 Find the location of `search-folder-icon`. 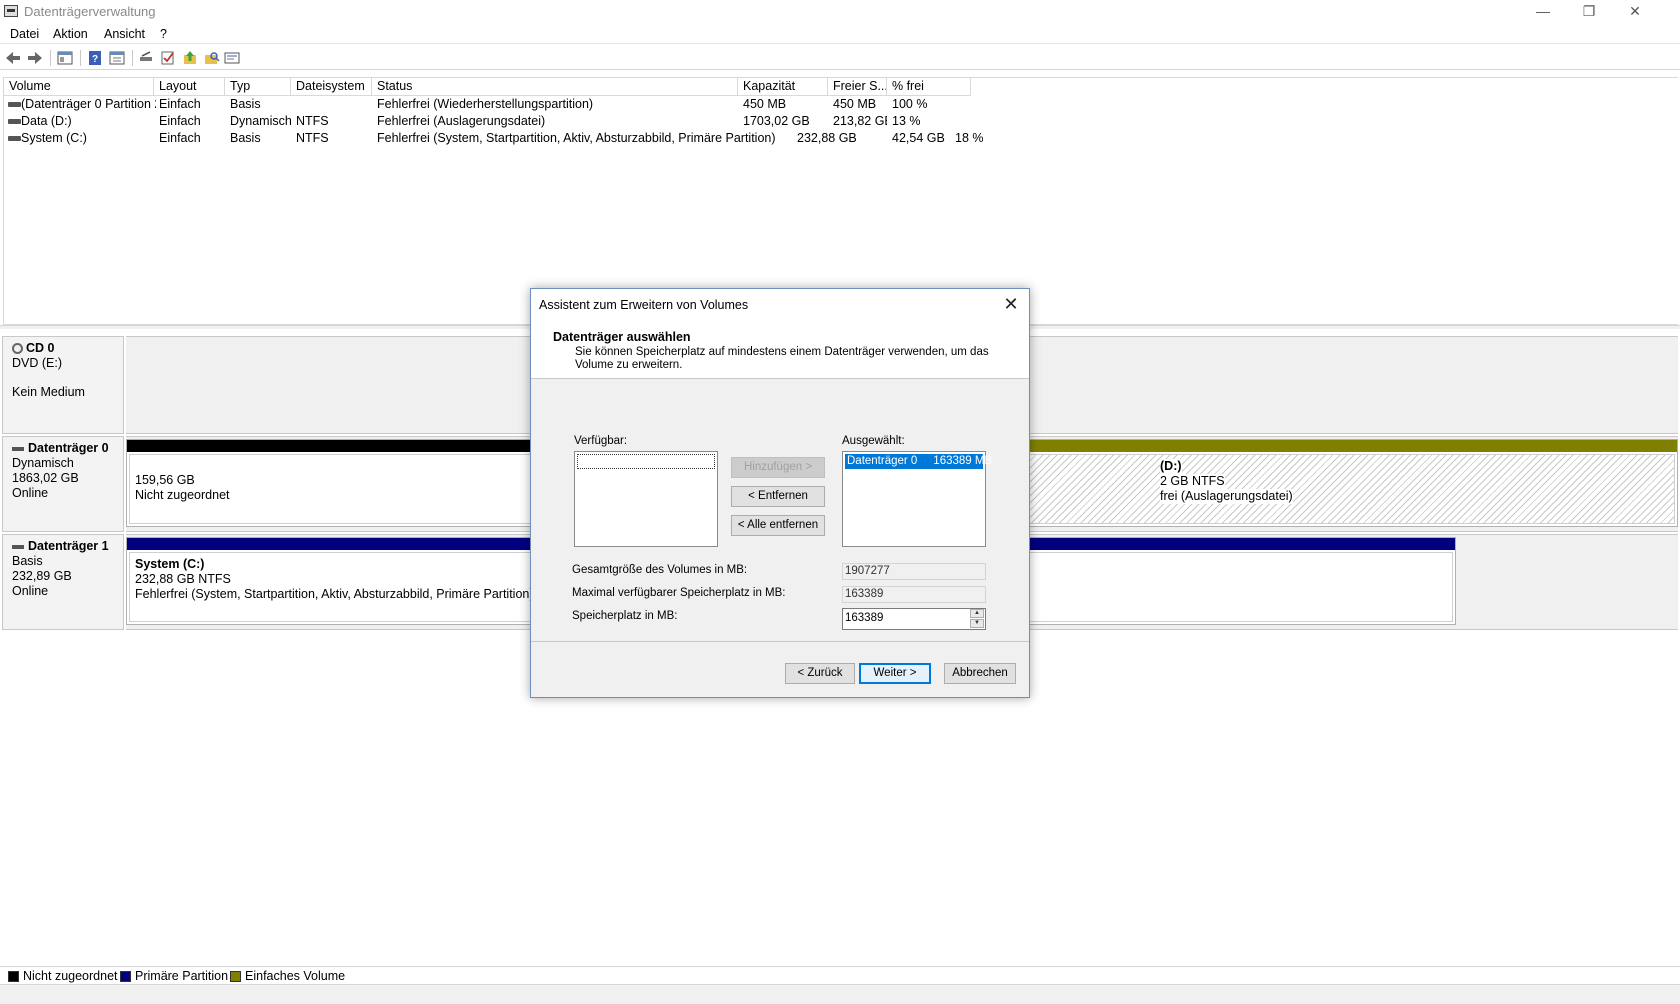

search-folder-icon is located at coordinates (212, 58).